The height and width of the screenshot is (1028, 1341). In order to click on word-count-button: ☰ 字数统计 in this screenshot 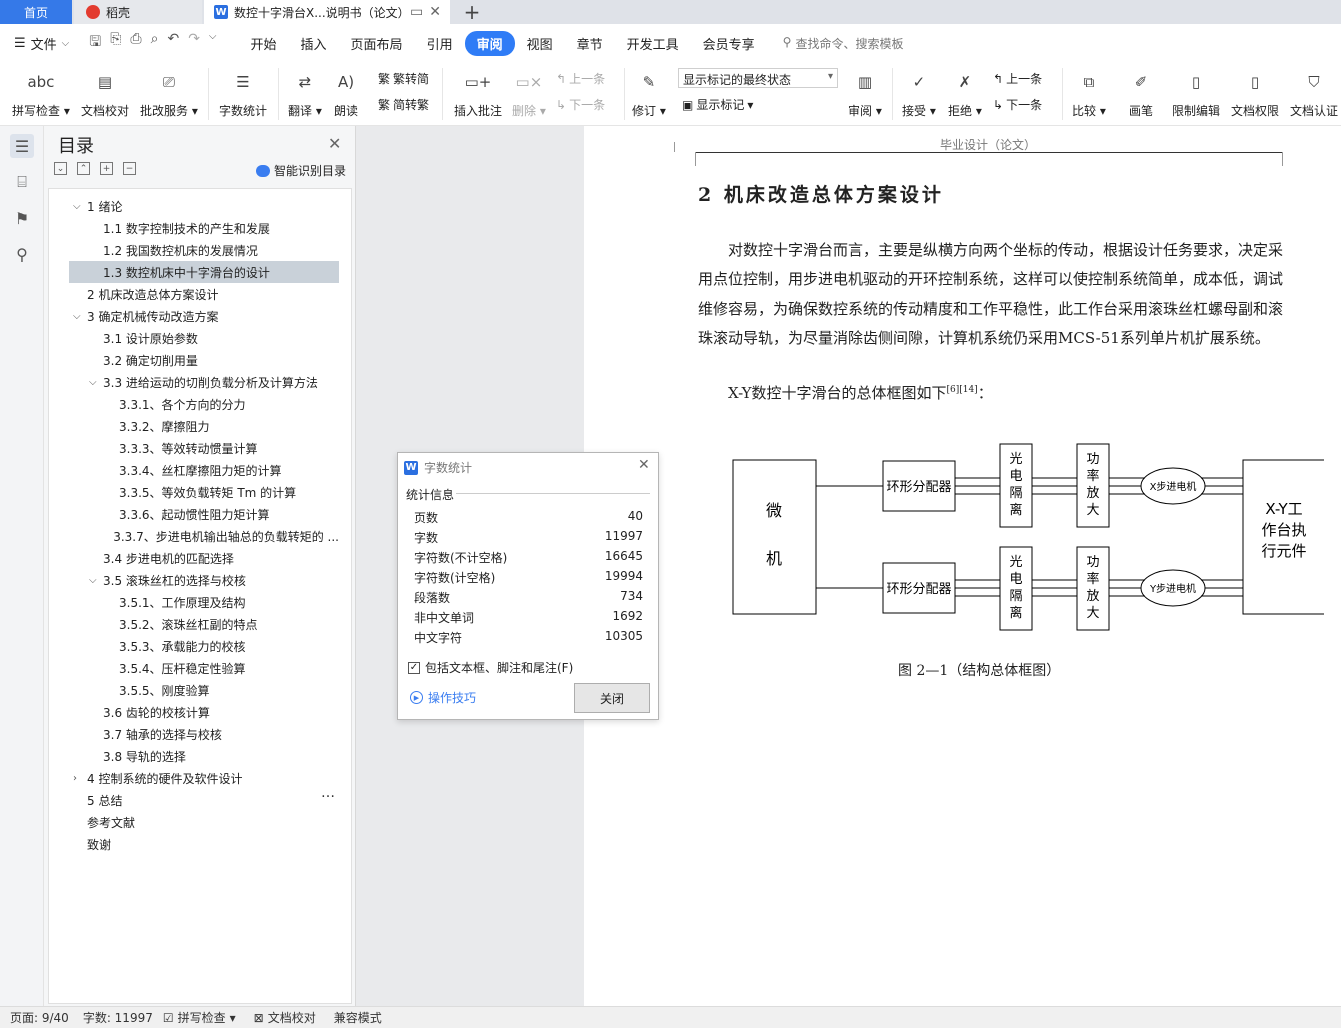, I will do `click(243, 93)`.